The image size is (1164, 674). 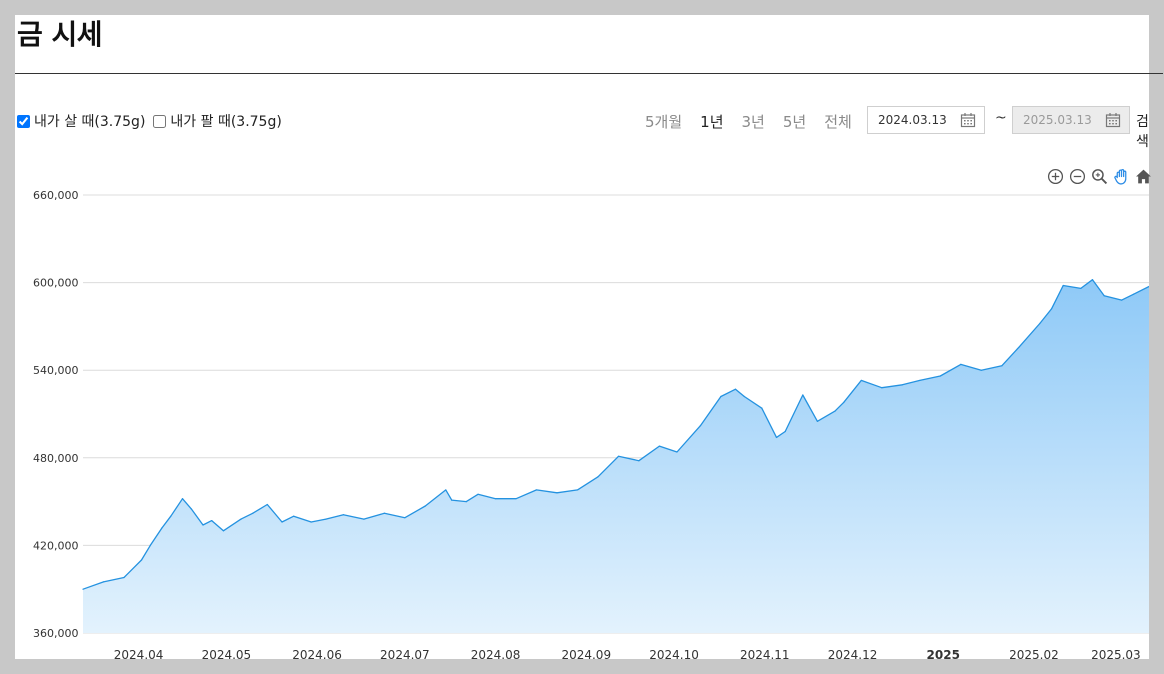 I want to click on x-tick-label: 2024.11, so click(x=765, y=653).